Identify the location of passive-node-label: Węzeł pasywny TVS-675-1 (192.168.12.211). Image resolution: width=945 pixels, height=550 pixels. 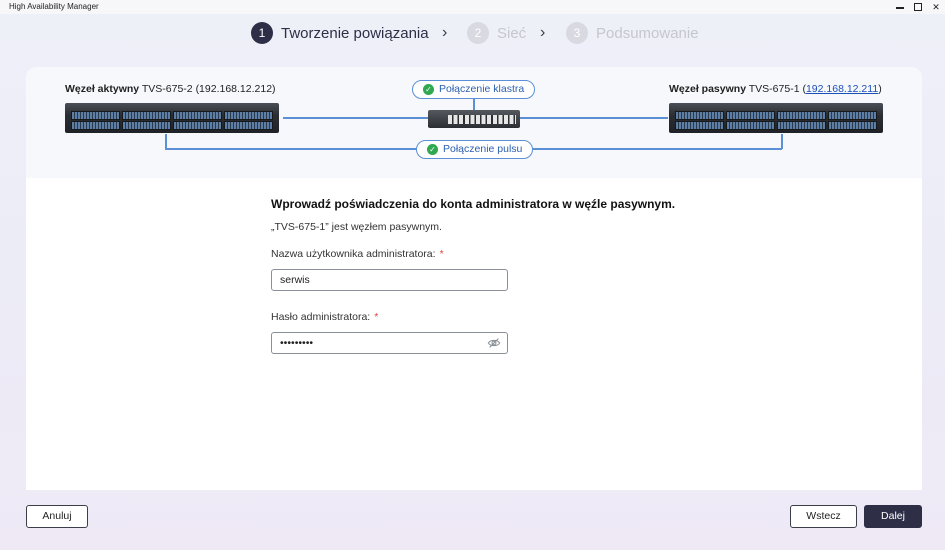
(775, 89).